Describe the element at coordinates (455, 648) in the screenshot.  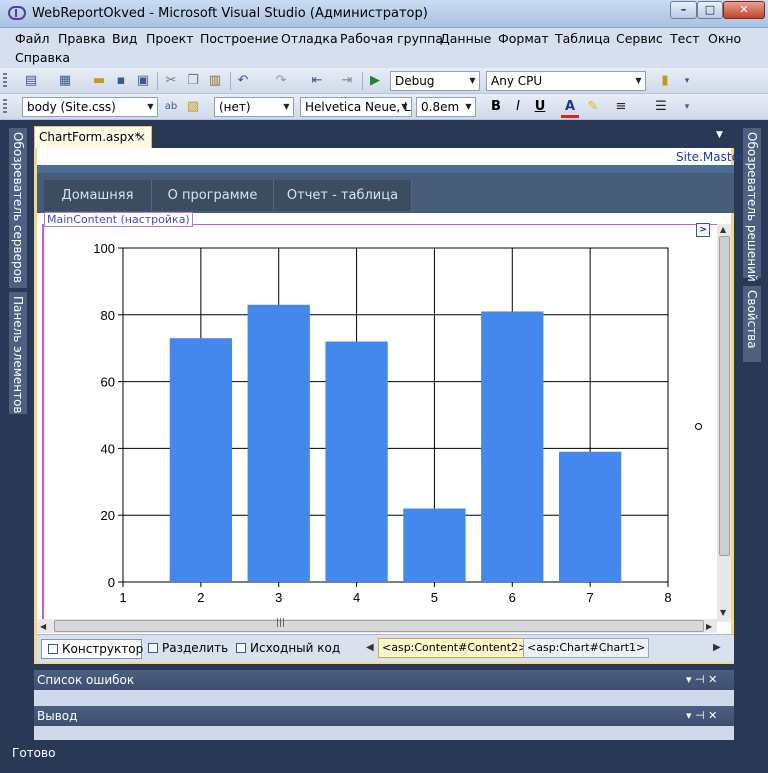
I see `breadcrumb-content2: <asp:Content#Content2>` at that location.